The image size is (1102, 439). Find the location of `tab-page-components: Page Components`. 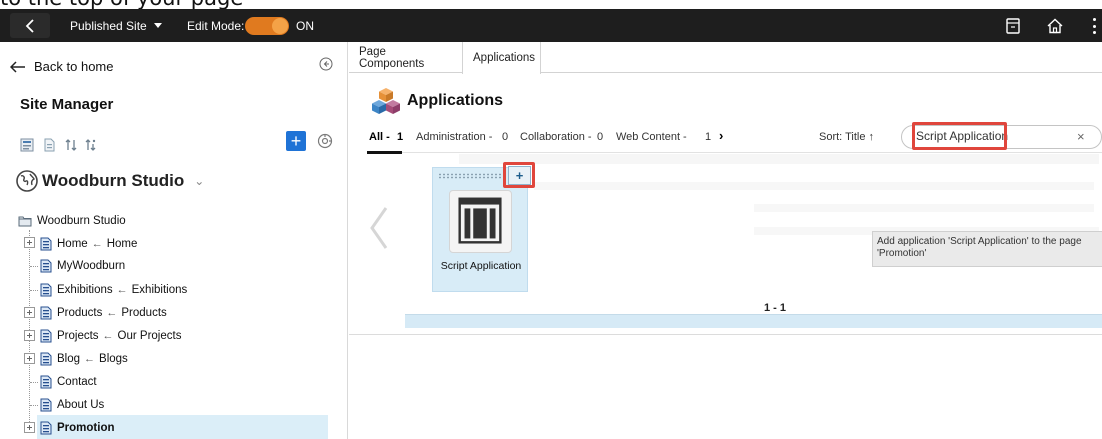

tab-page-components: Page Components is located at coordinates (406, 57).